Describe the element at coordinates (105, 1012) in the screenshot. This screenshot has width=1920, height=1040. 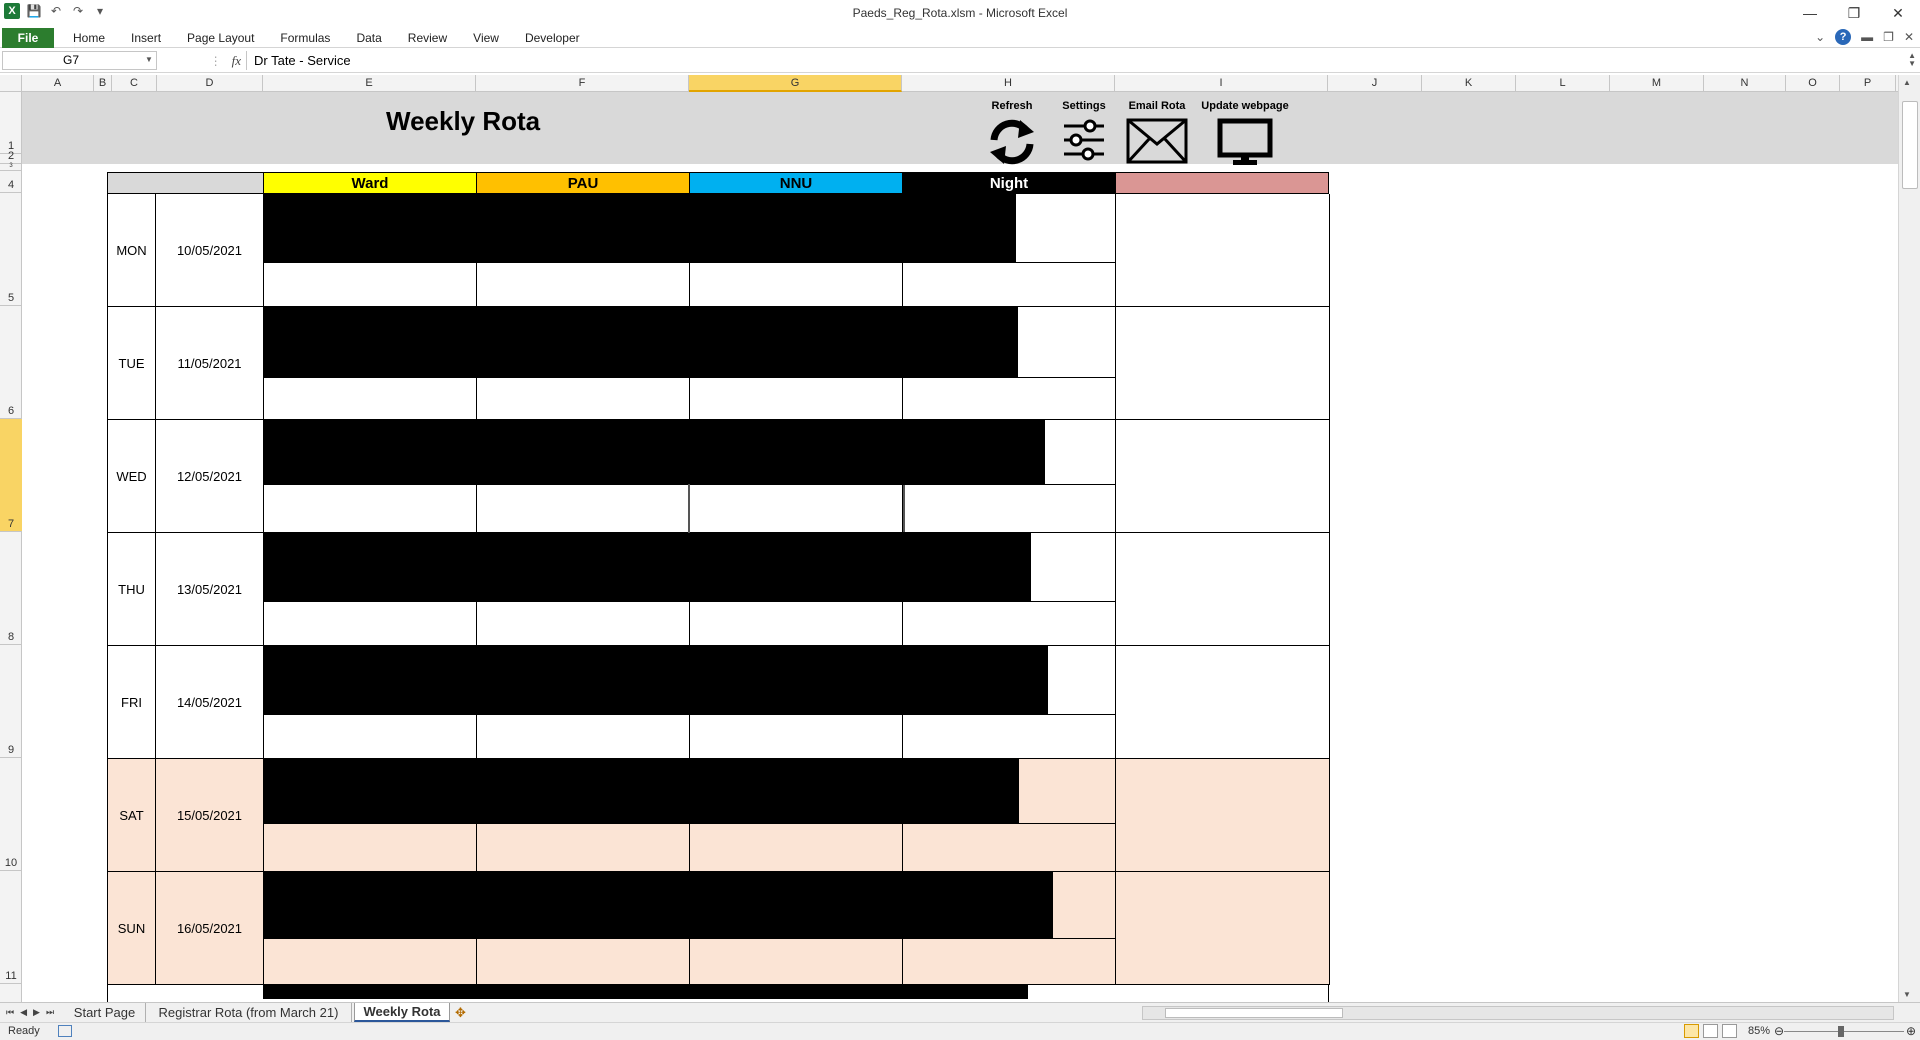
I see `sheet-tab-start-page: Start Page` at that location.